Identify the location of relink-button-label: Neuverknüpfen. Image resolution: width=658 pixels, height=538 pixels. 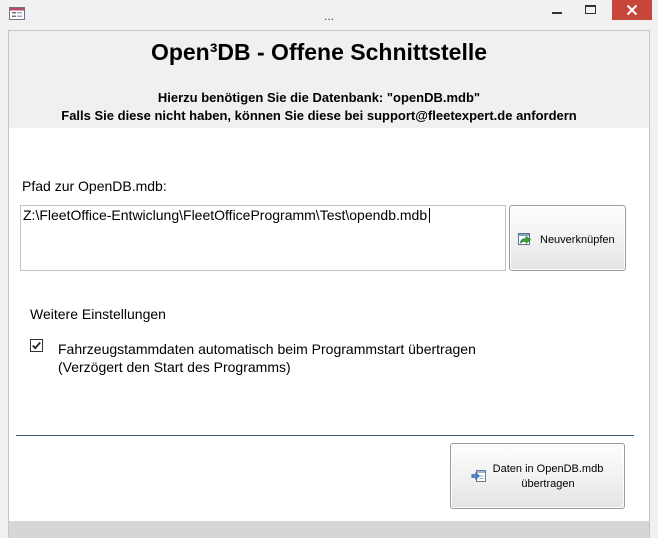
(577, 240).